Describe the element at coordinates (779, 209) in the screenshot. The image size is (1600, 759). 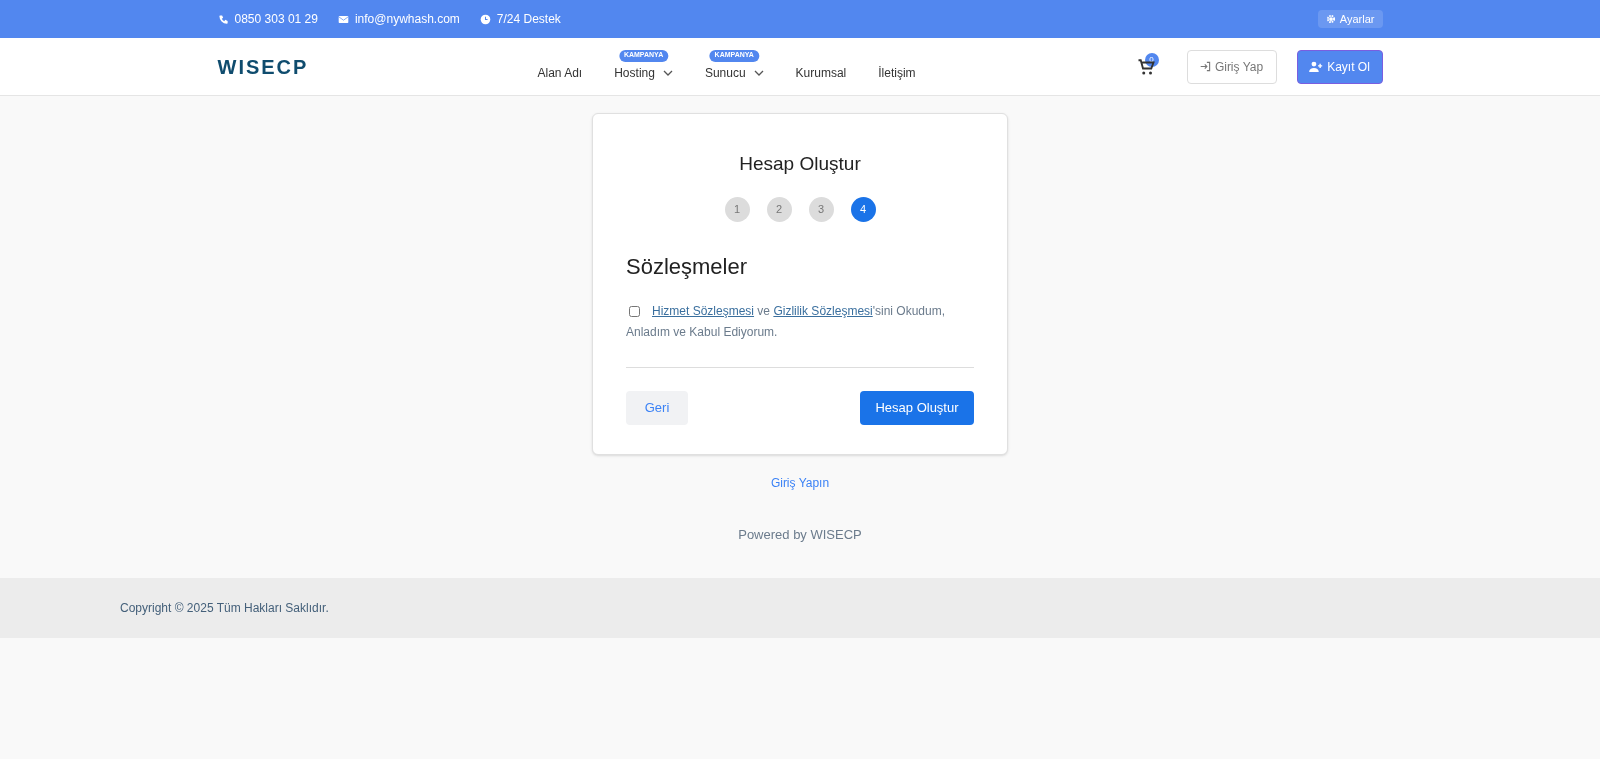
I see `step-indicator: 2` at that location.